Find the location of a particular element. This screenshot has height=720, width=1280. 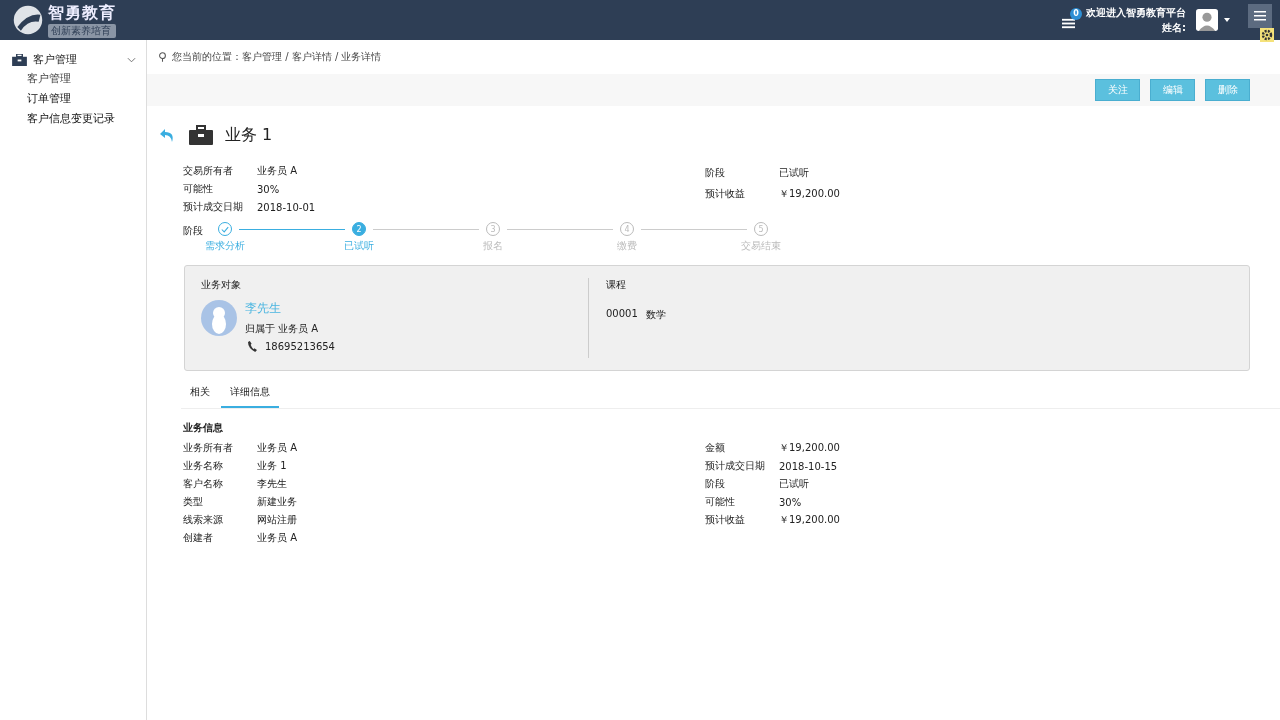

breadcrumb: 您当前的位置：客户管理 / 客户详情 / 业务详情 is located at coordinates (277, 57).